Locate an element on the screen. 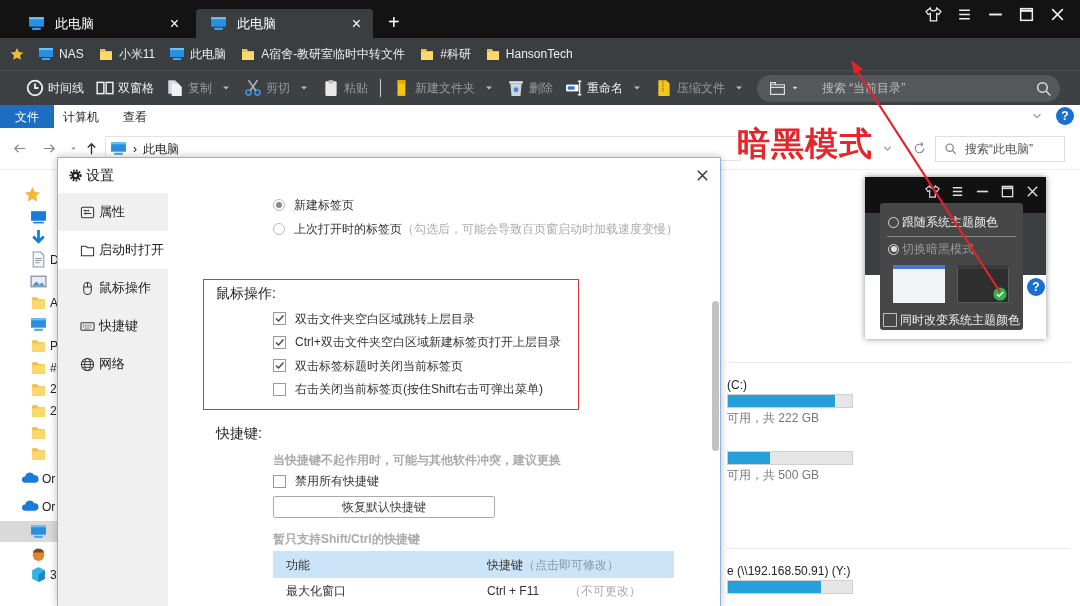  sidebar-item: 网络 is located at coordinates (113, 364).